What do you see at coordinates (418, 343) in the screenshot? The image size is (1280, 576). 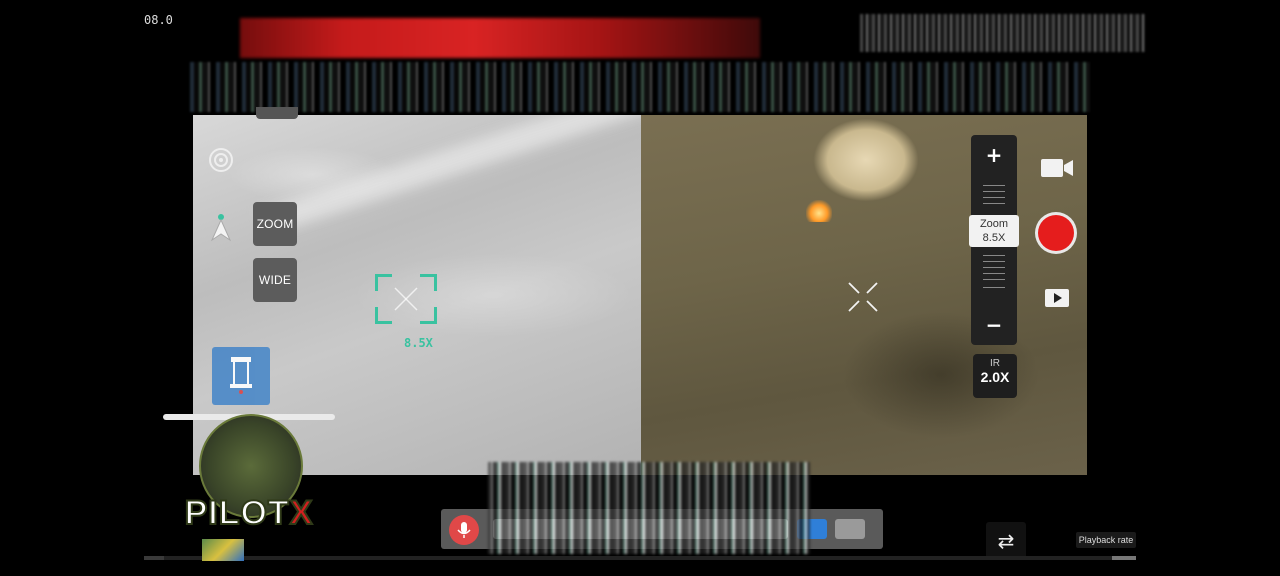 I see `reticle-zoom-label: 8.5X` at bounding box center [418, 343].